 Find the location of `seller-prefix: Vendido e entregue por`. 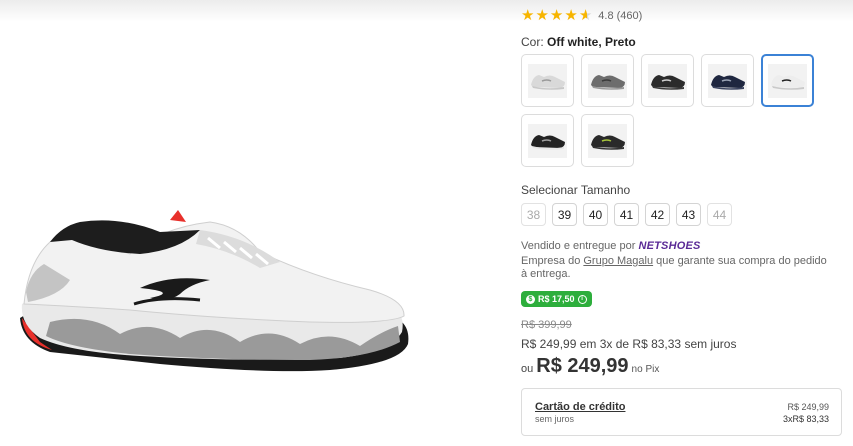

seller-prefix: Vendido e entregue por is located at coordinates (578, 246).